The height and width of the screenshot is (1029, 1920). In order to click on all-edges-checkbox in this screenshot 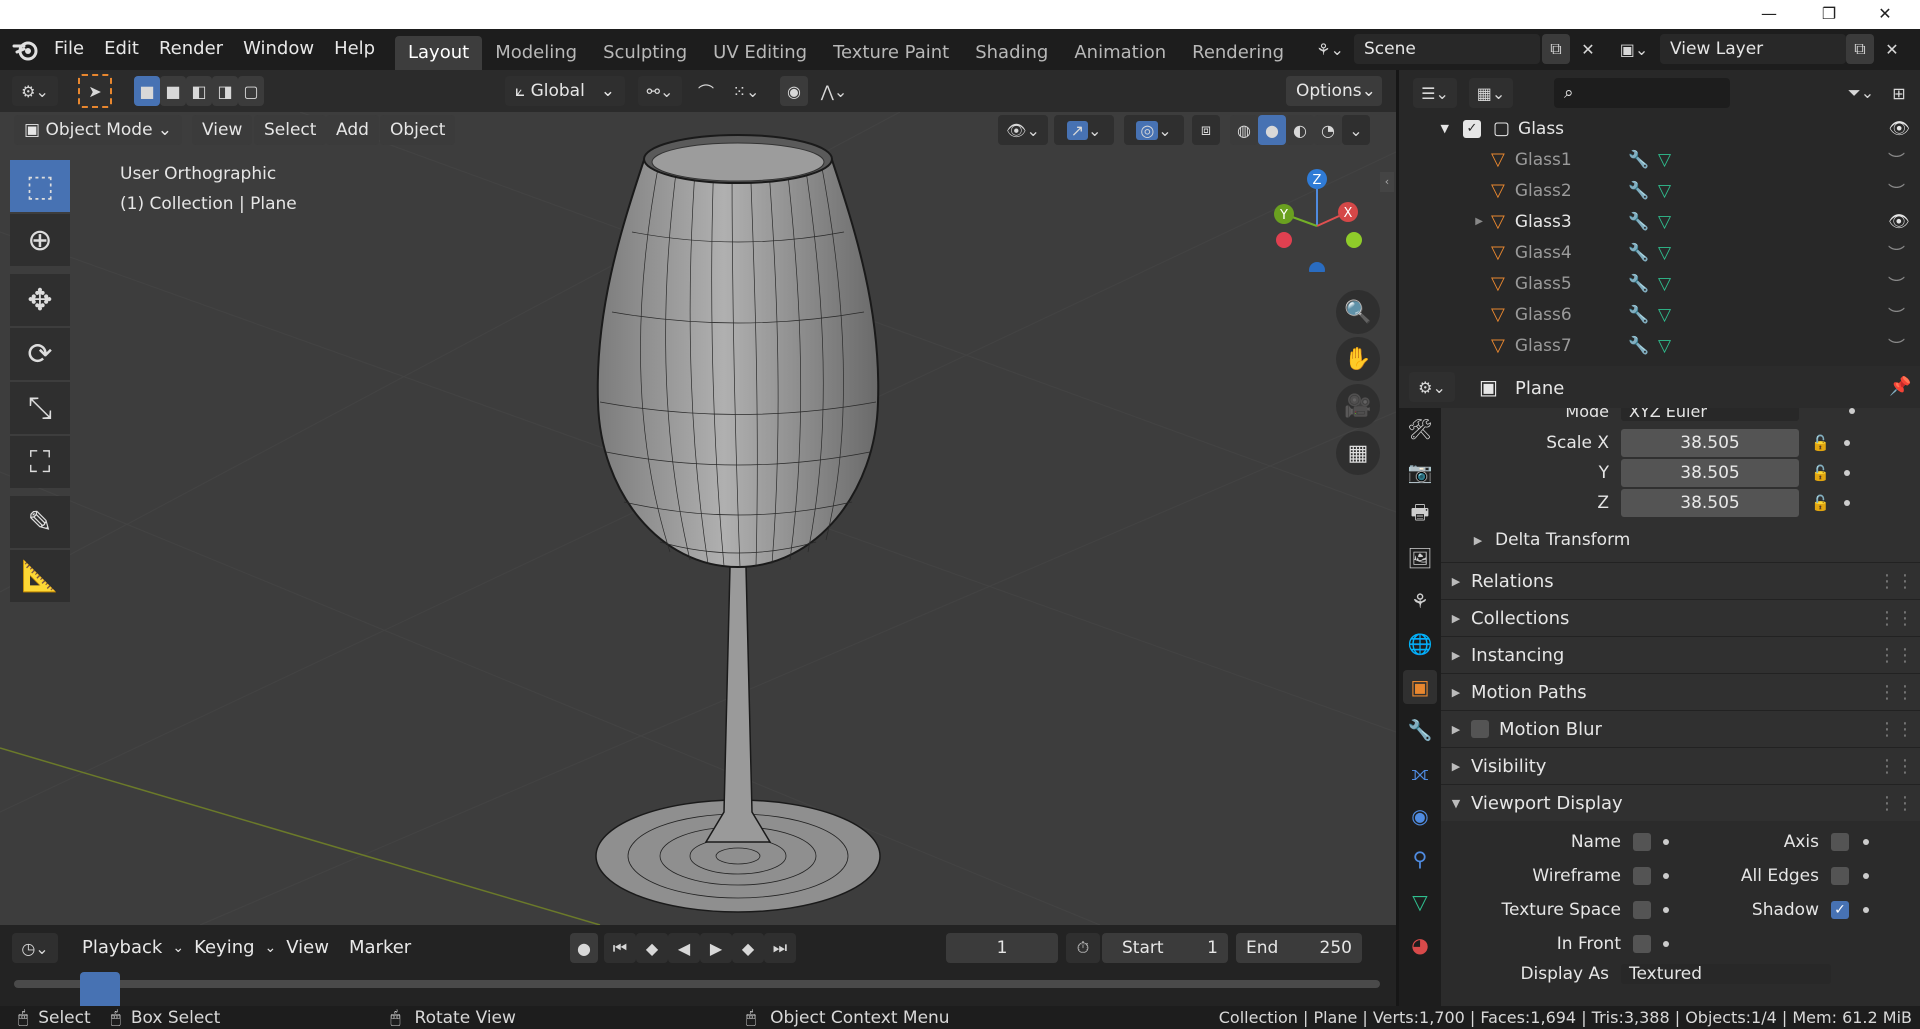, I will do `click(1840, 876)`.